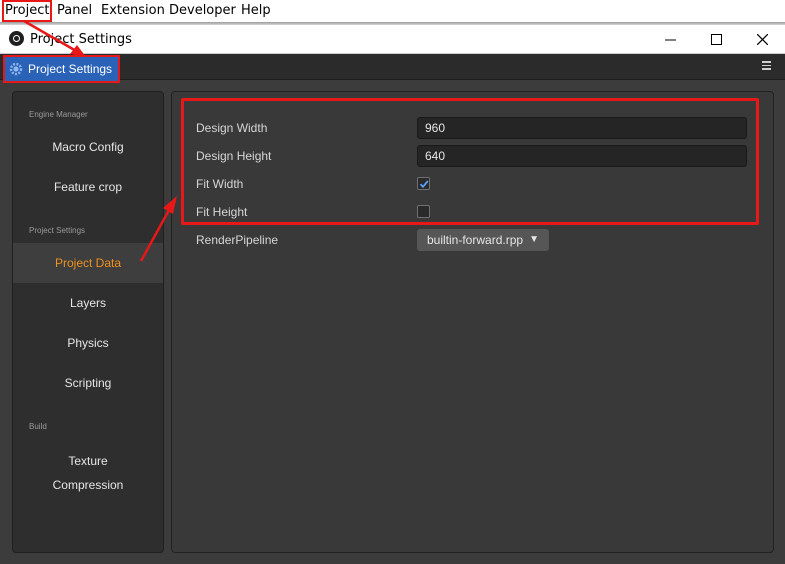  I want to click on window-titlebar: Project Settings, so click(392, 39).